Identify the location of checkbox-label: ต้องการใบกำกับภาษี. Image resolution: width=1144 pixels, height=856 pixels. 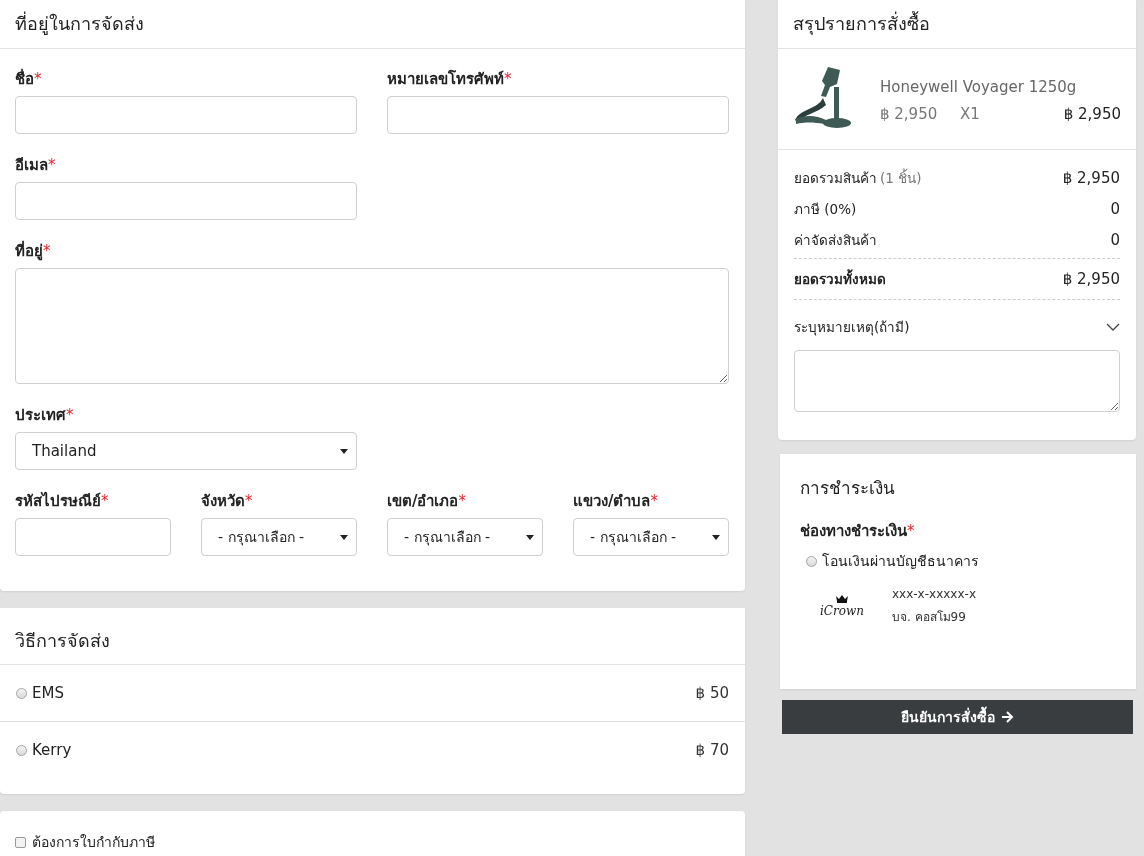
(93, 842).